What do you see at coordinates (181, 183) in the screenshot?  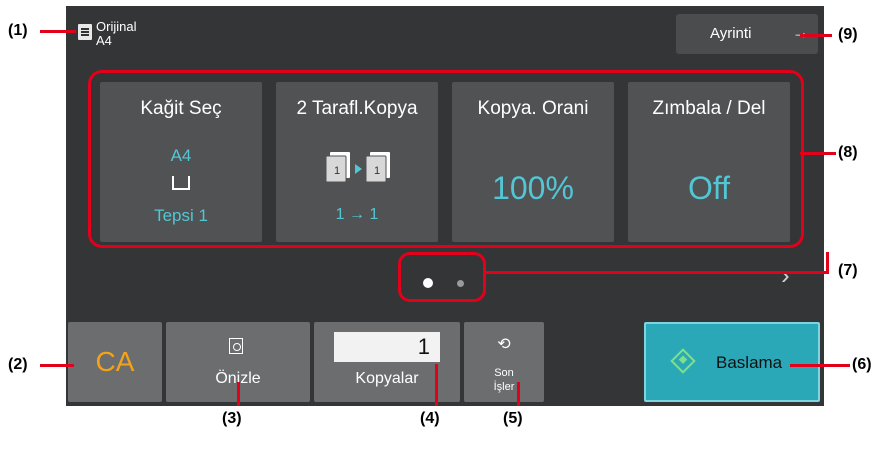 I see `tray-icon` at bounding box center [181, 183].